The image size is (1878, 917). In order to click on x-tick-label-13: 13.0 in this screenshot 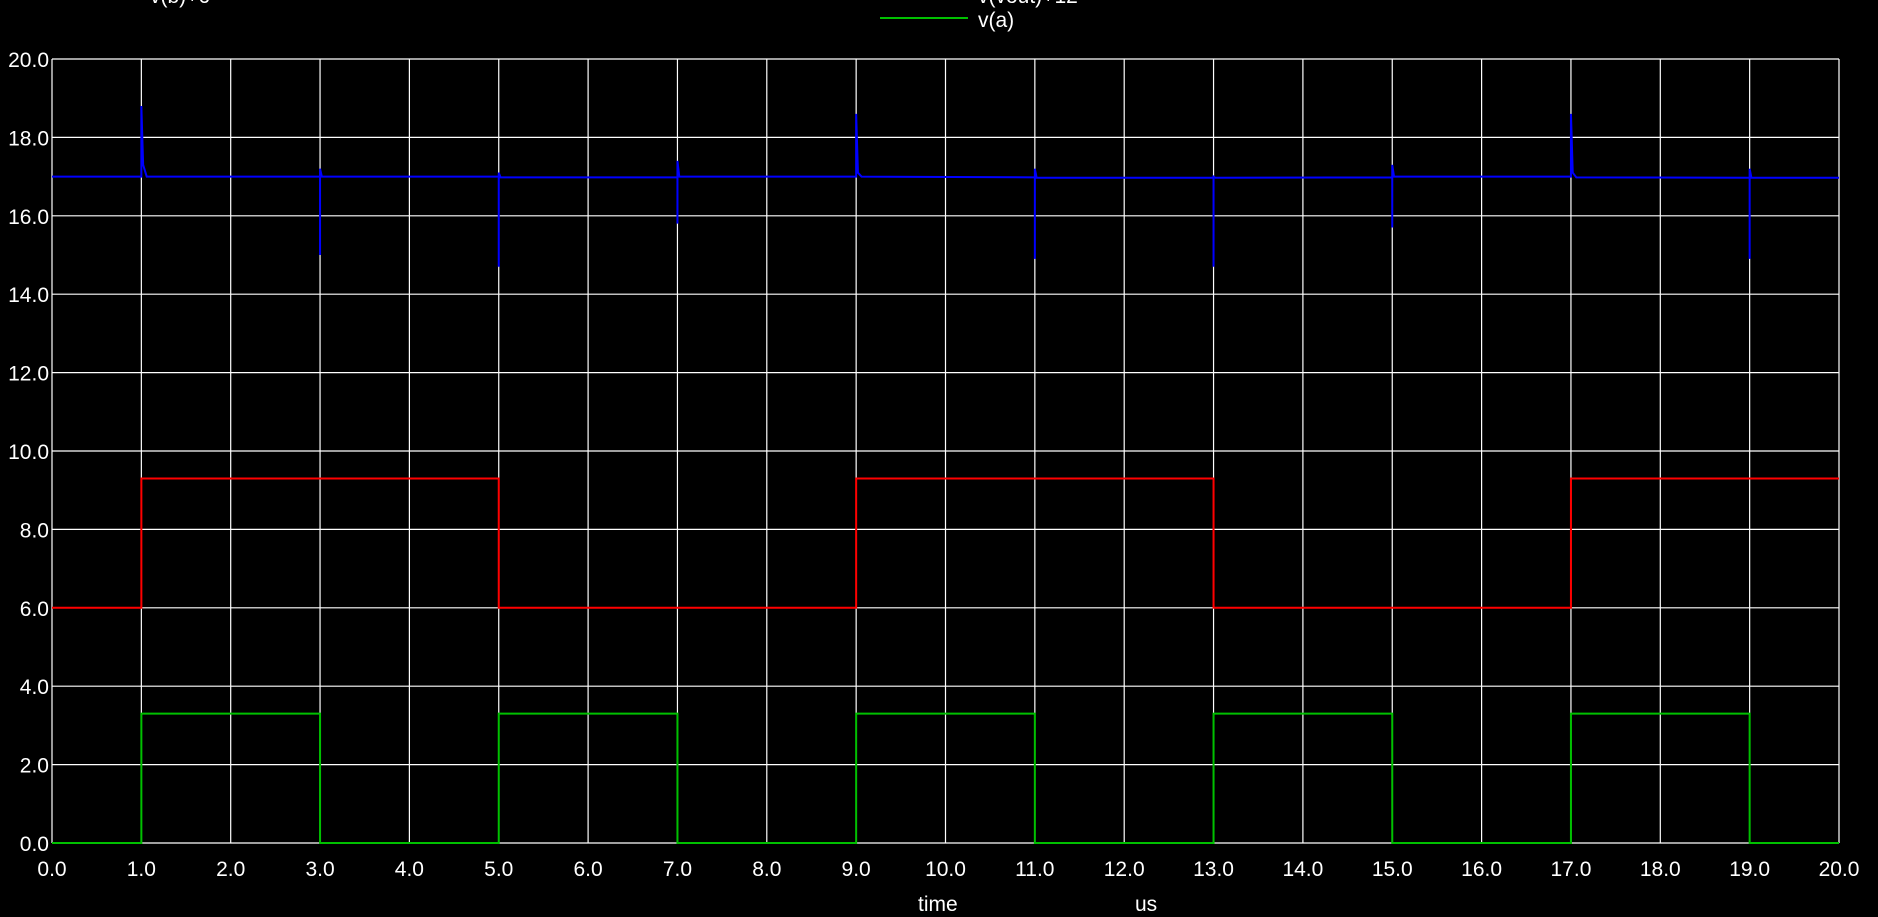, I will do `click(1213, 869)`.